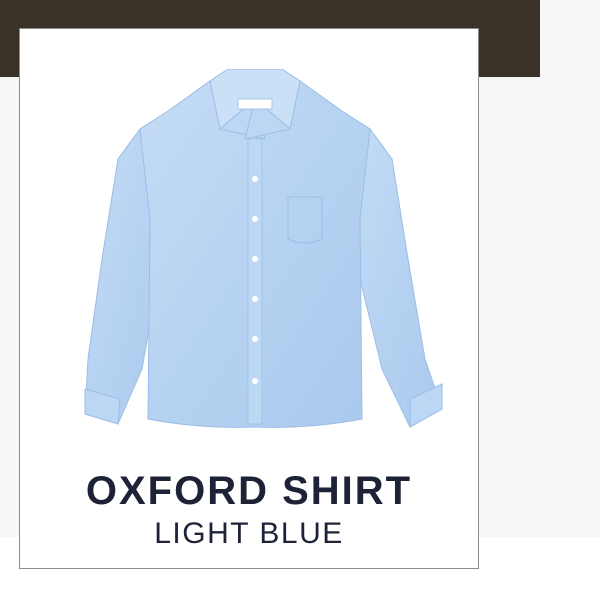  I want to click on product-title: OXFORD SHIRT, so click(249, 491).